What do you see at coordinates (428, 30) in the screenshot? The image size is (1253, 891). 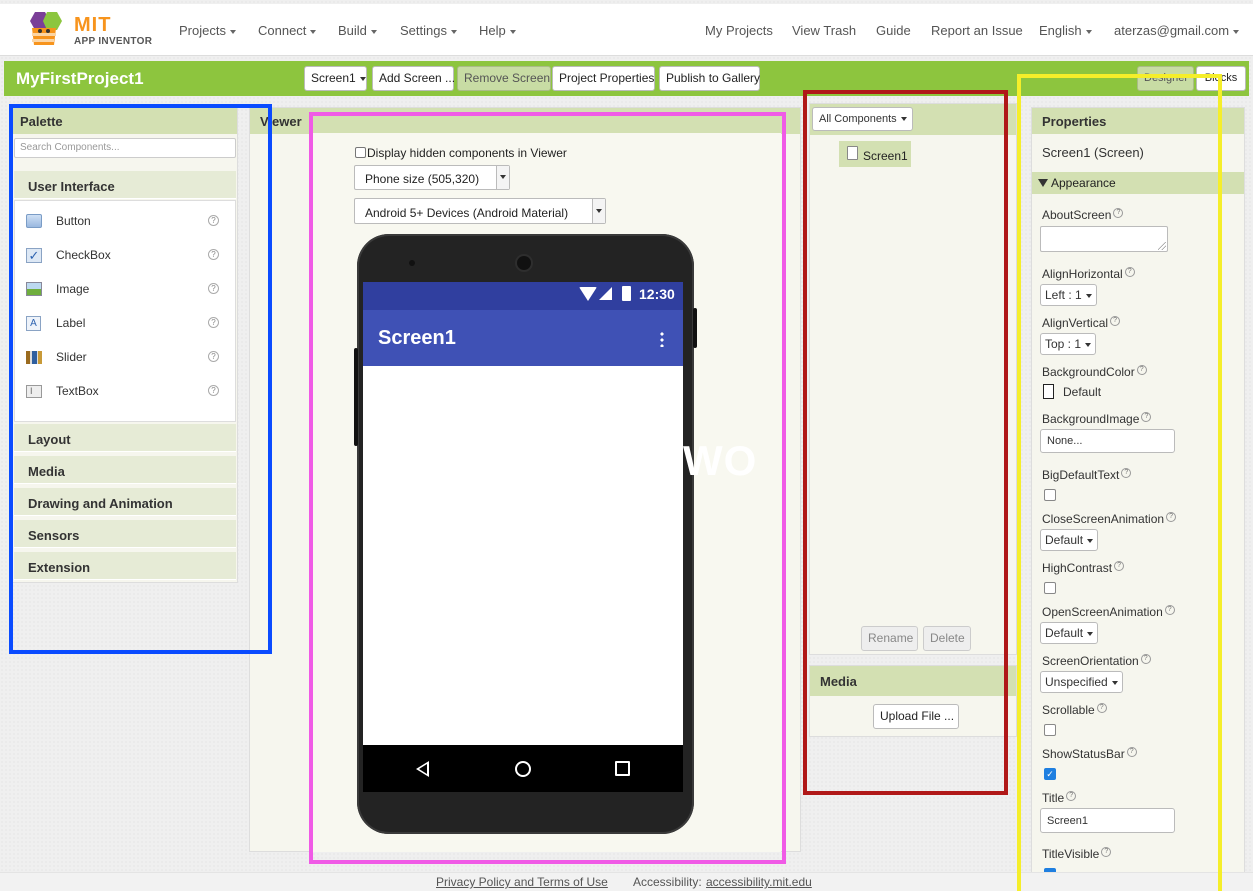 I see `nav-settings: Settings` at bounding box center [428, 30].